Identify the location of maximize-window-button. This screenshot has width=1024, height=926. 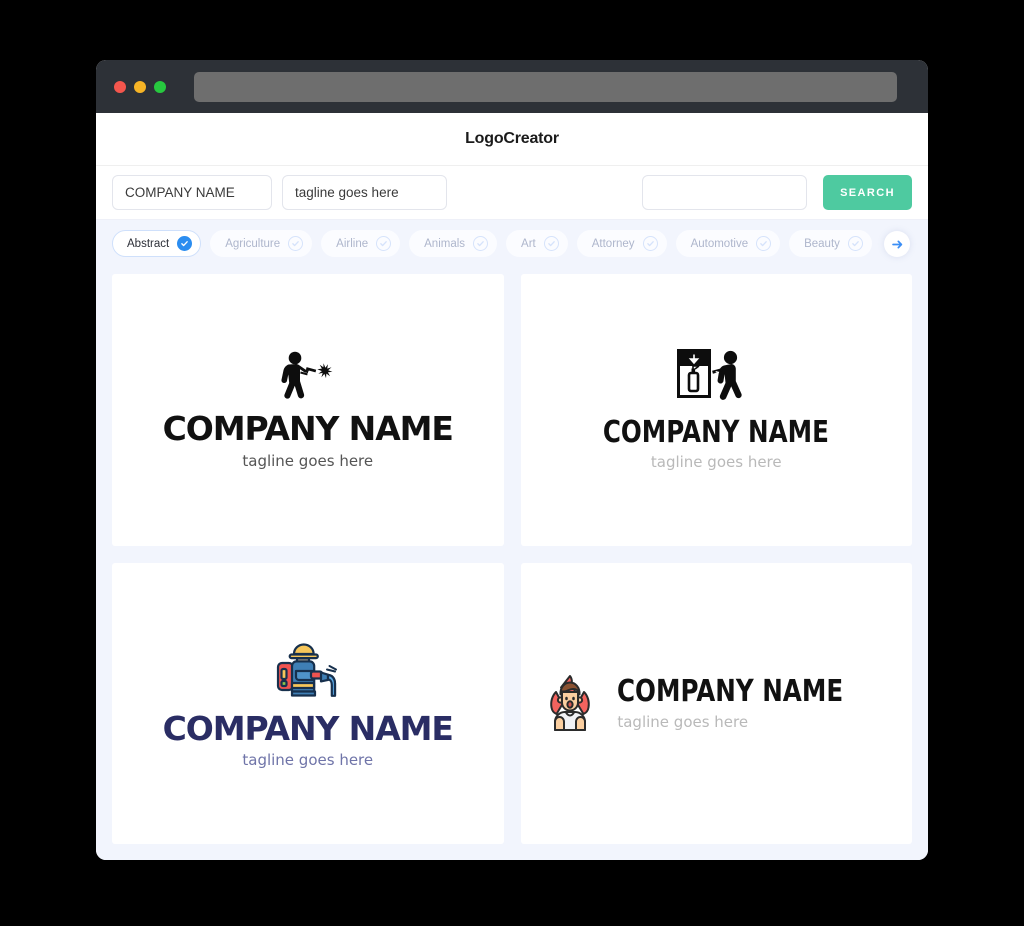
(160, 86).